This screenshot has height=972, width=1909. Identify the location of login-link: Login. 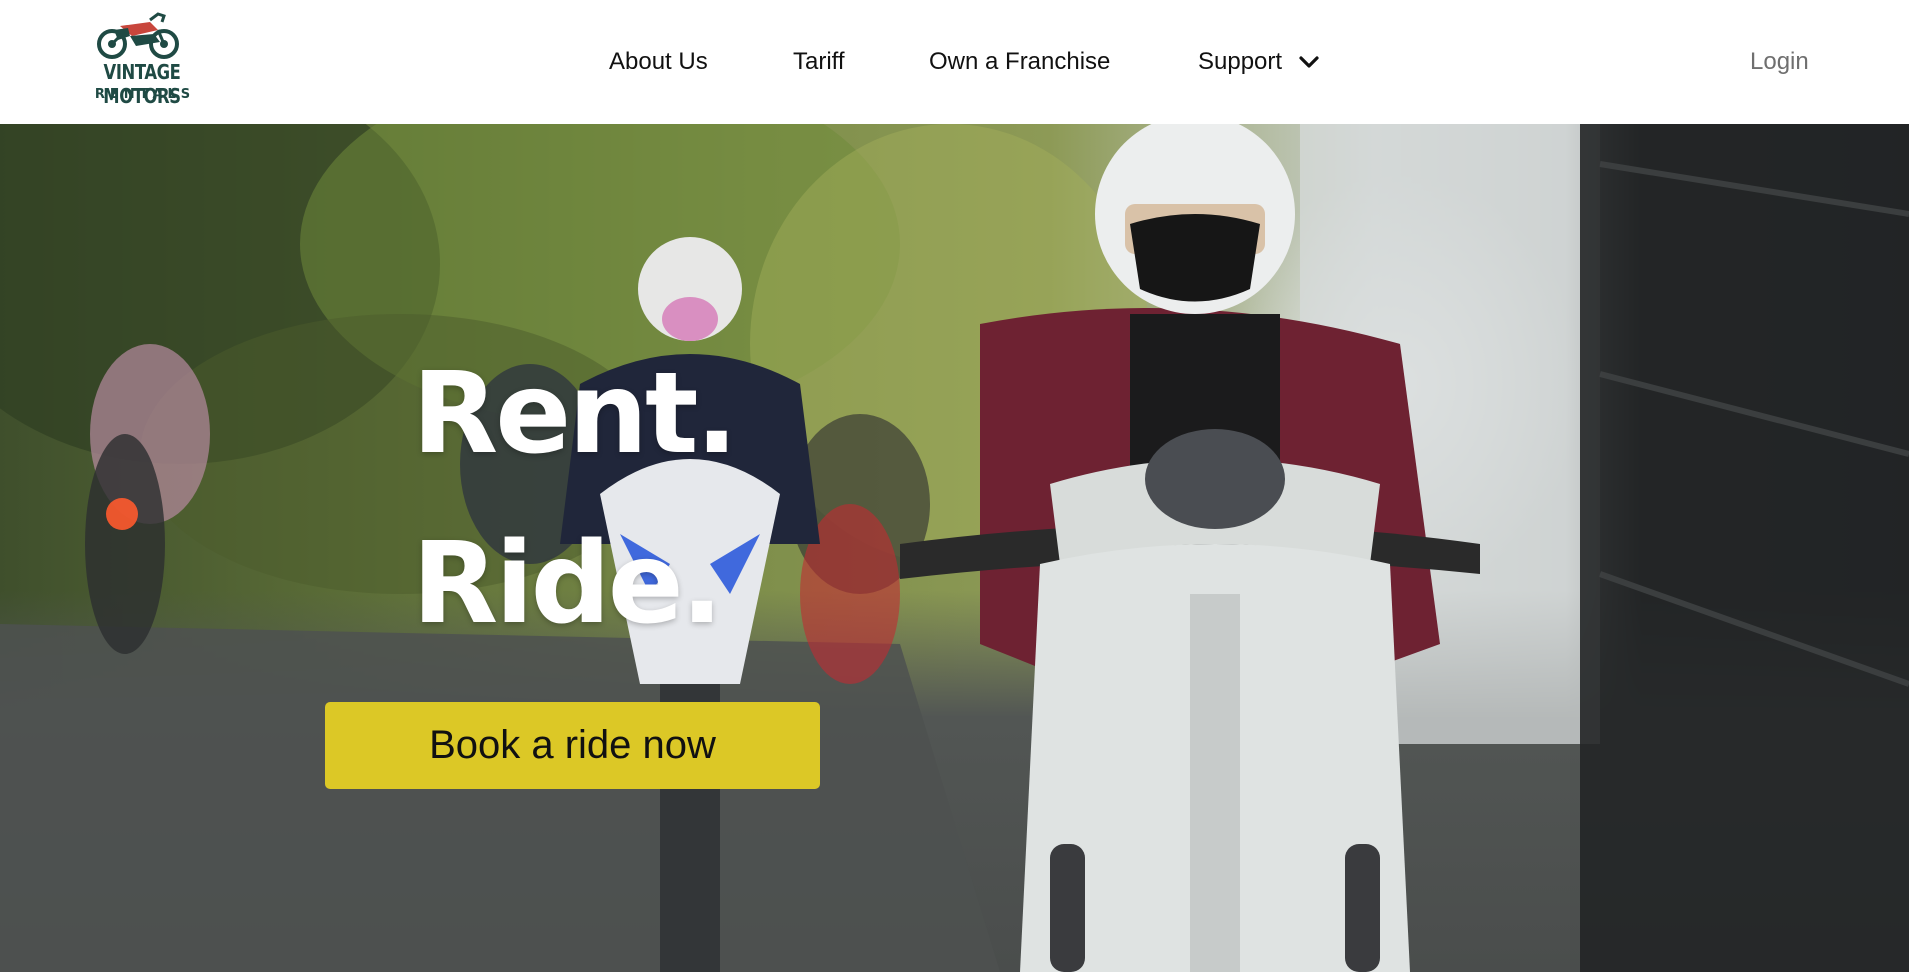
(1779, 62).